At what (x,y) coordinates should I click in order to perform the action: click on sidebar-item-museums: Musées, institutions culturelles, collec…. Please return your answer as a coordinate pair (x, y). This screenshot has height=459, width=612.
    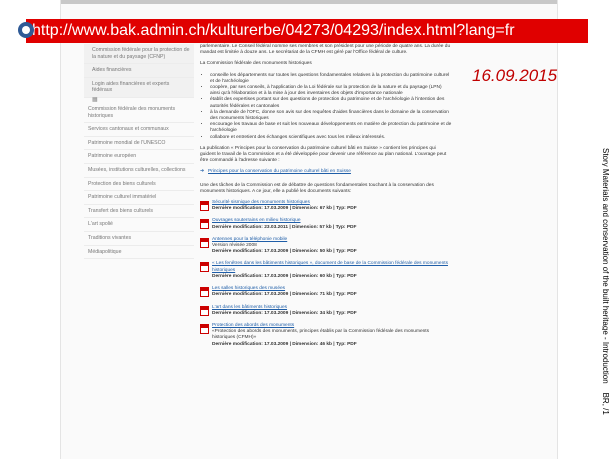
    Looking at the image, I should click on (139, 171).